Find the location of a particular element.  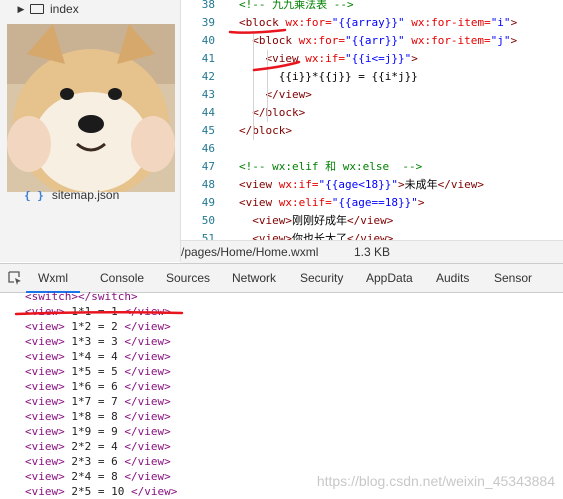

tab-sources: Sources is located at coordinates (188, 278).